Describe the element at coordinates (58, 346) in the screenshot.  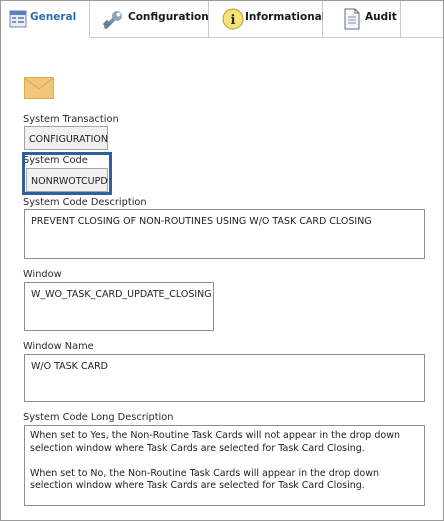
I see `window-name-label: Window Name` at that location.